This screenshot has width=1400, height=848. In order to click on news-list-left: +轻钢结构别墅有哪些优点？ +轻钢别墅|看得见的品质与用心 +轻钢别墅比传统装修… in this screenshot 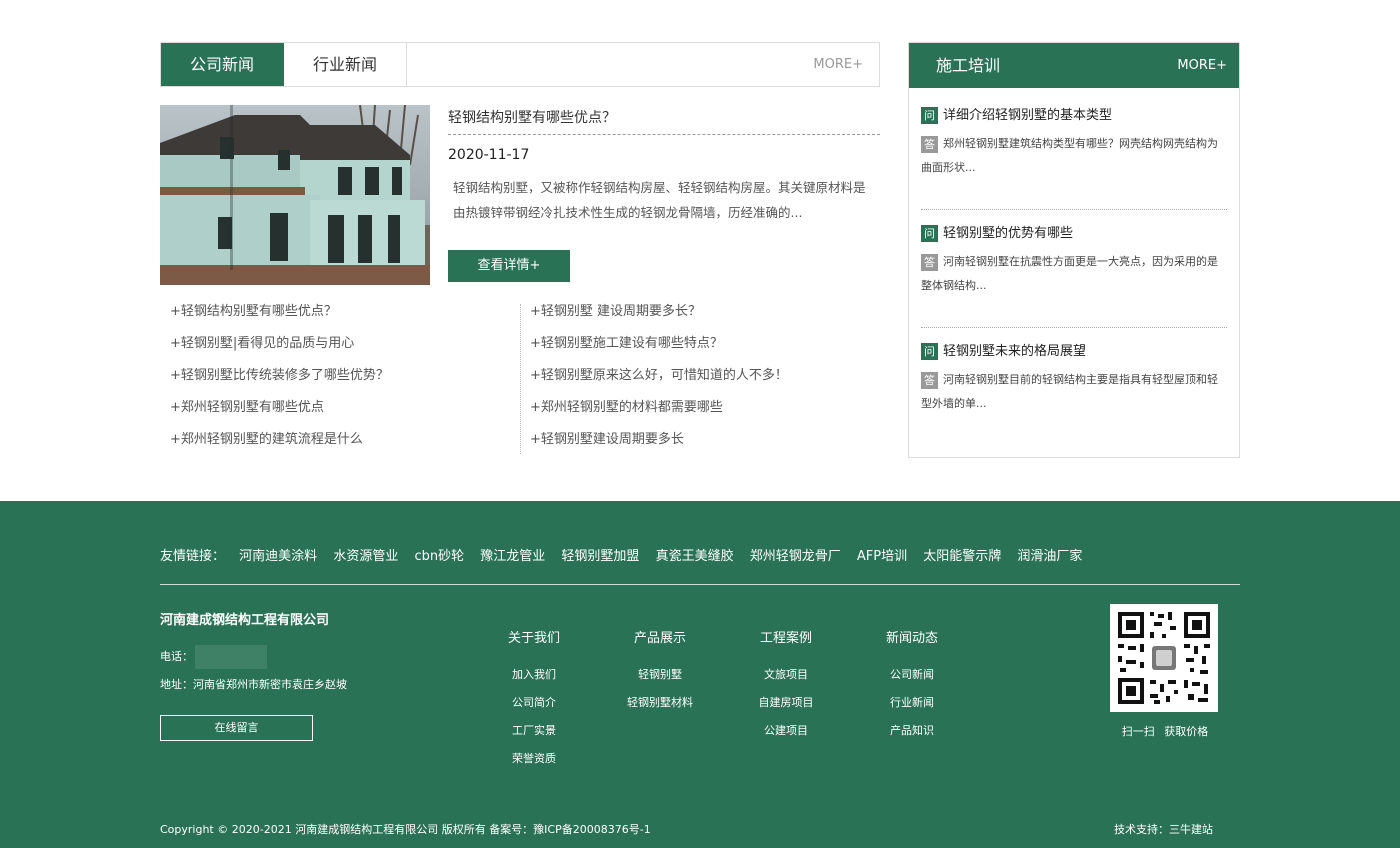, I will do `click(340, 376)`.